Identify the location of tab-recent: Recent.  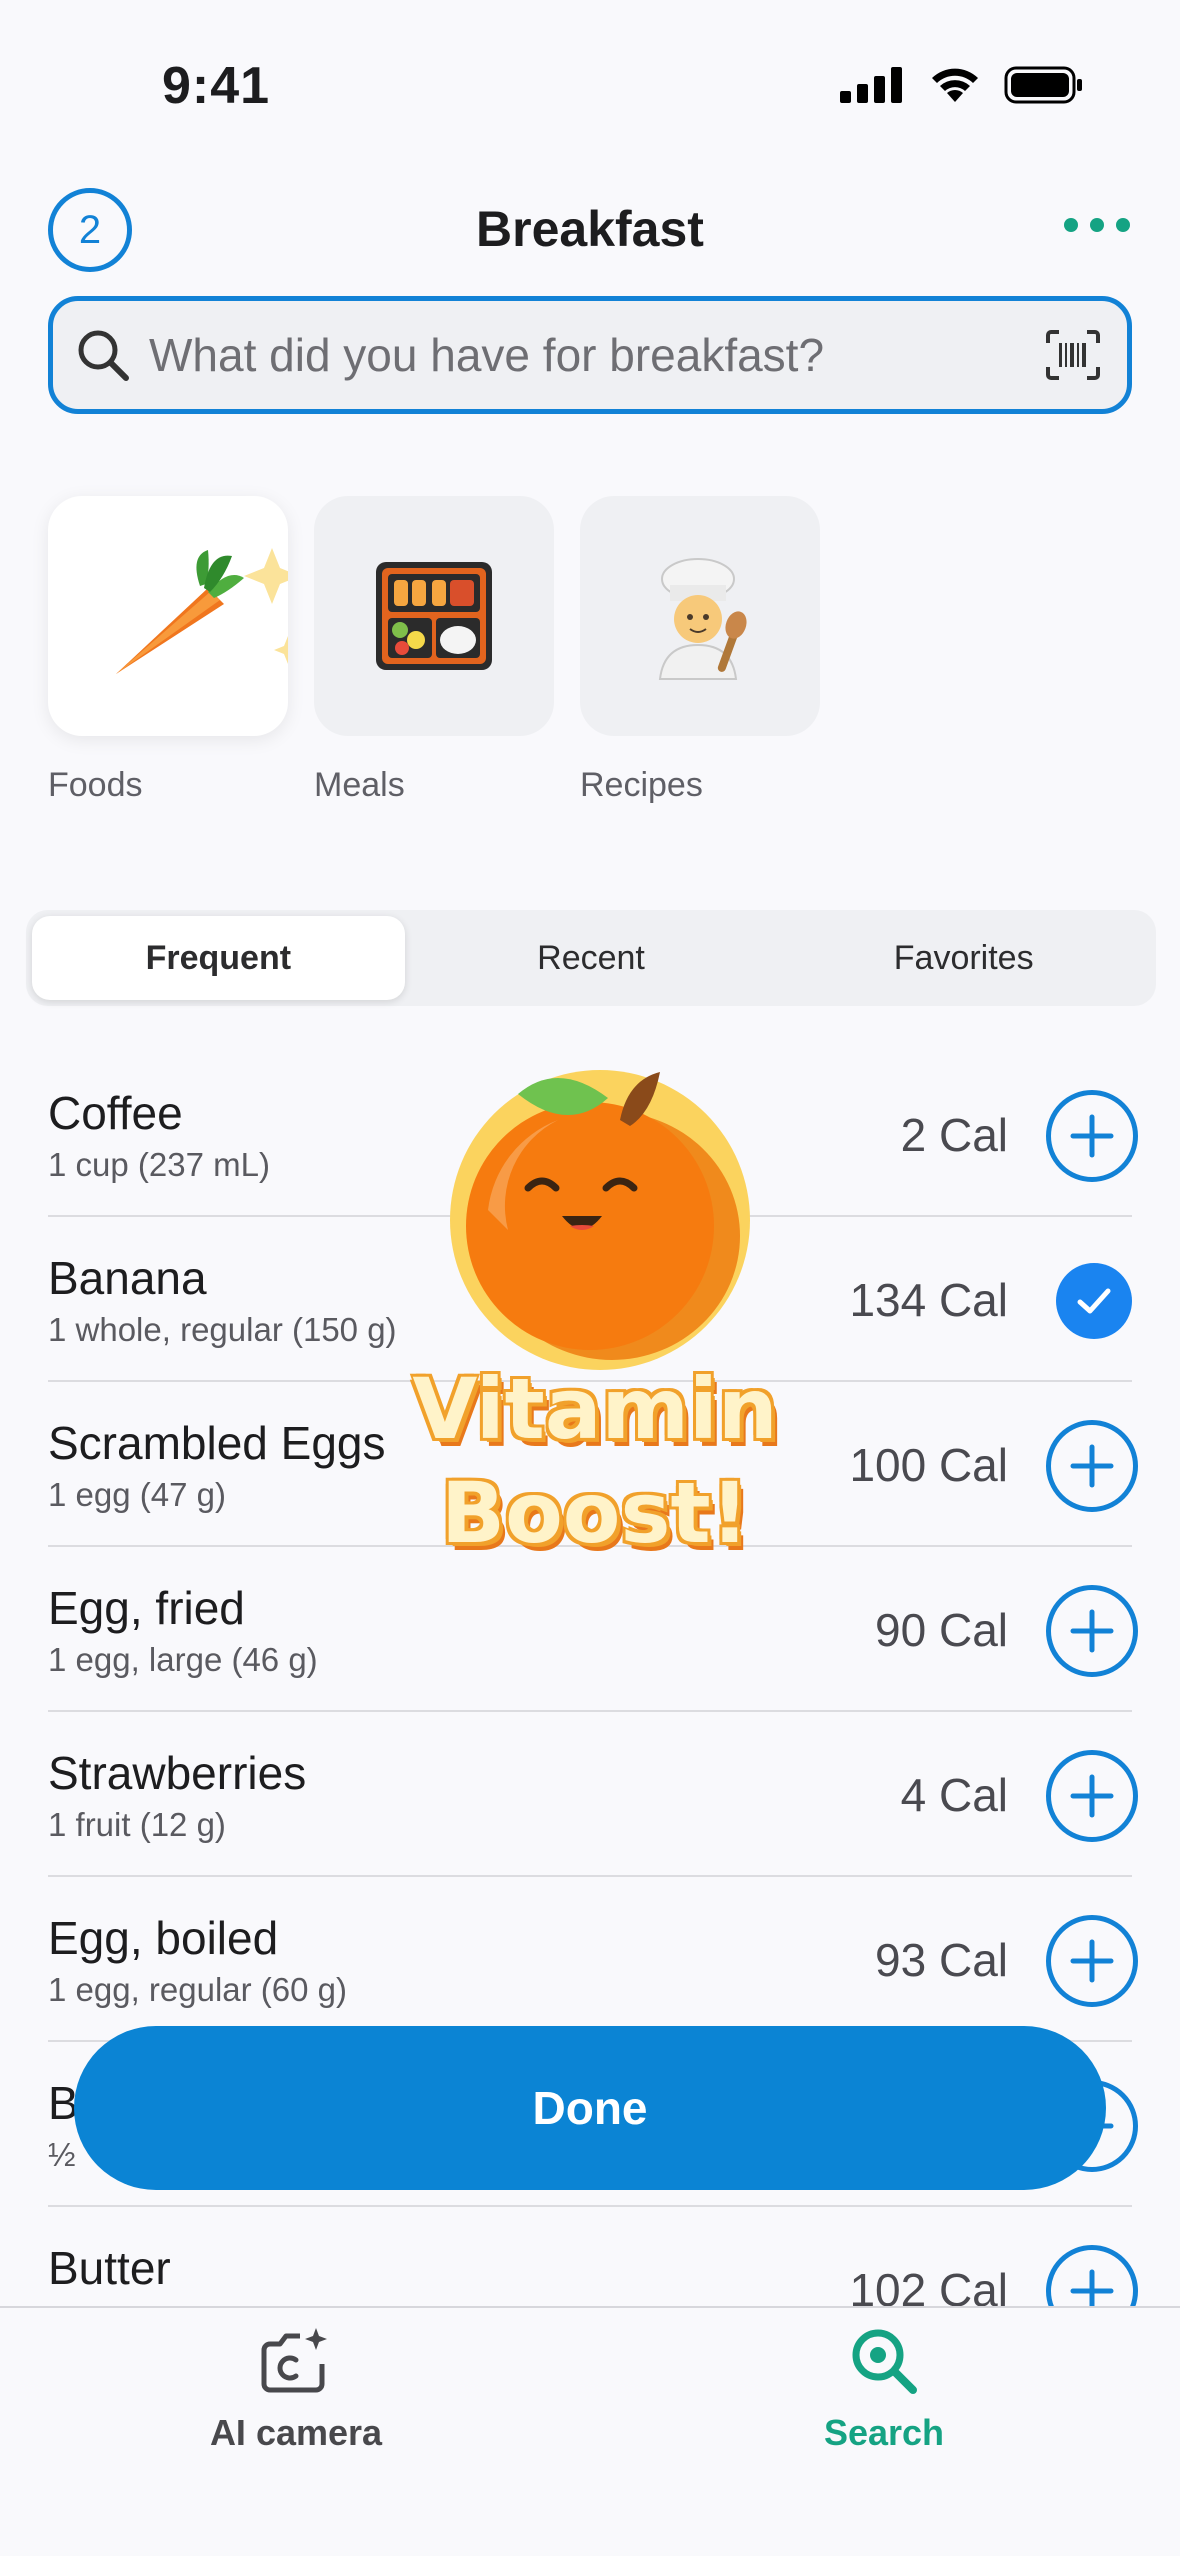
(591, 958).